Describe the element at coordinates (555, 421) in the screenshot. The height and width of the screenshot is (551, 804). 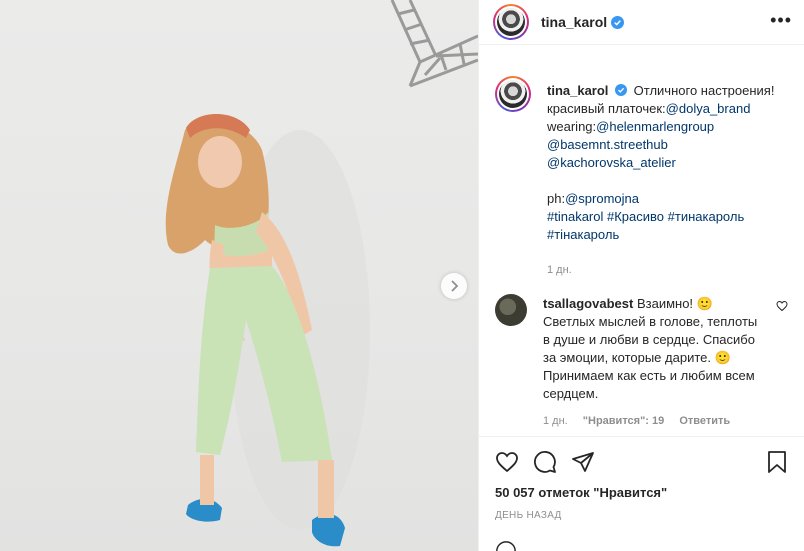
I see `comment-time: 1 дн.` at that location.